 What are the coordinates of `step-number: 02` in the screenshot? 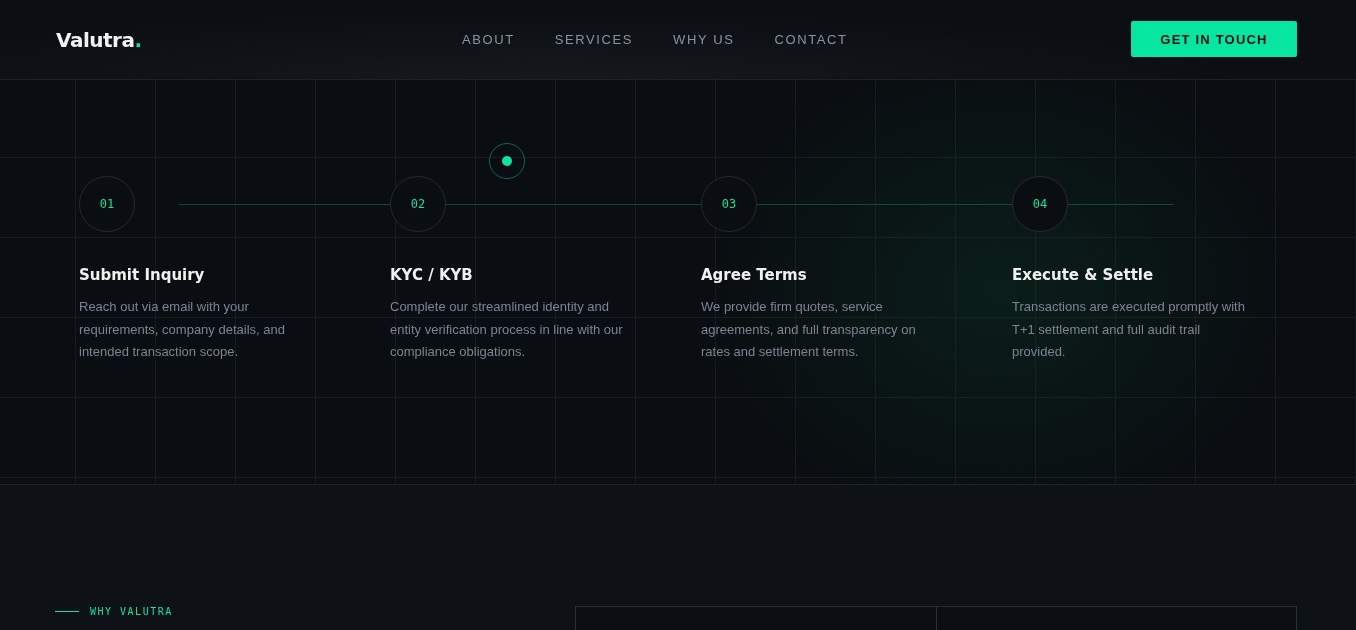 It's located at (418, 204).